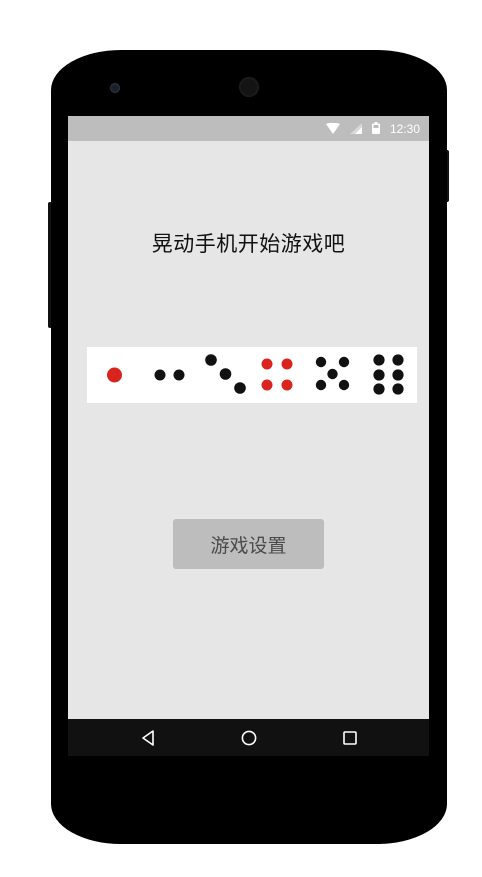  What do you see at coordinates (332, 128) in the screenshot?
I see `wifi-icon` at bounding box center [332, 128].